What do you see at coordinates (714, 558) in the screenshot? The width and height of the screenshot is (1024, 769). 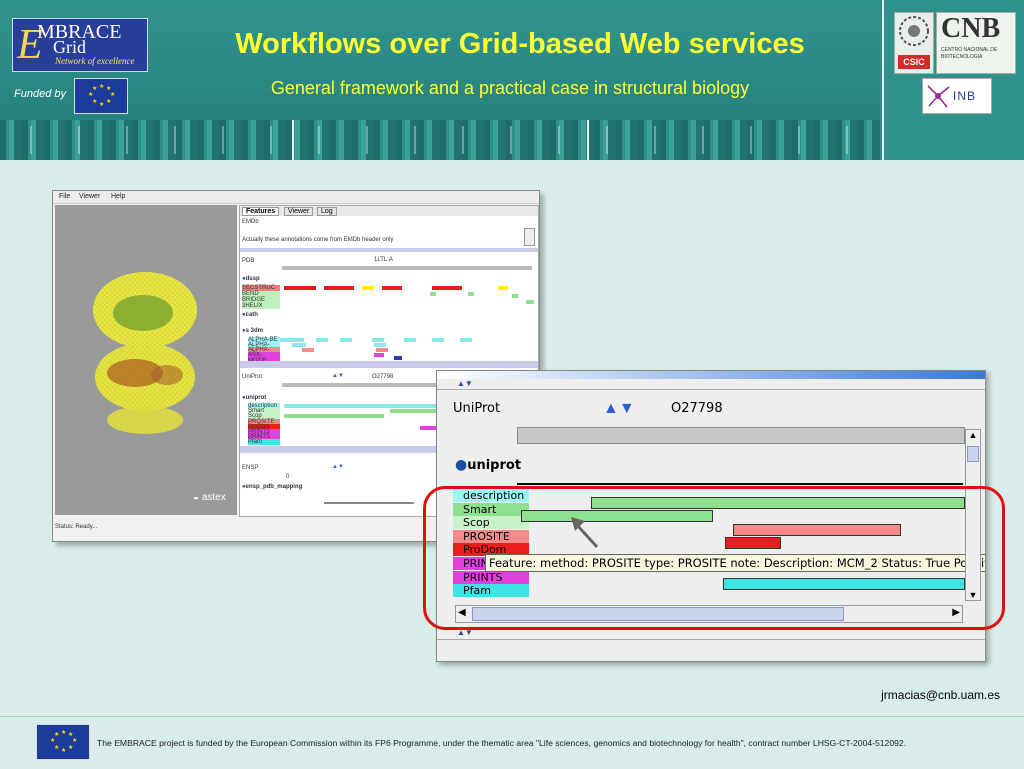 I see `highlight-circle` at bounding box center [714, 558].